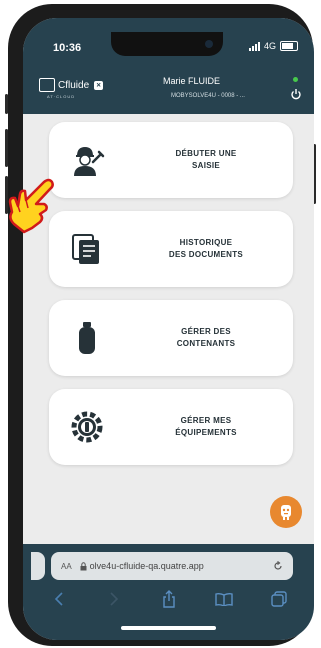 This screenshot has width=321, height=648. I want to click on logo-mark-icon, so click(47, 85).